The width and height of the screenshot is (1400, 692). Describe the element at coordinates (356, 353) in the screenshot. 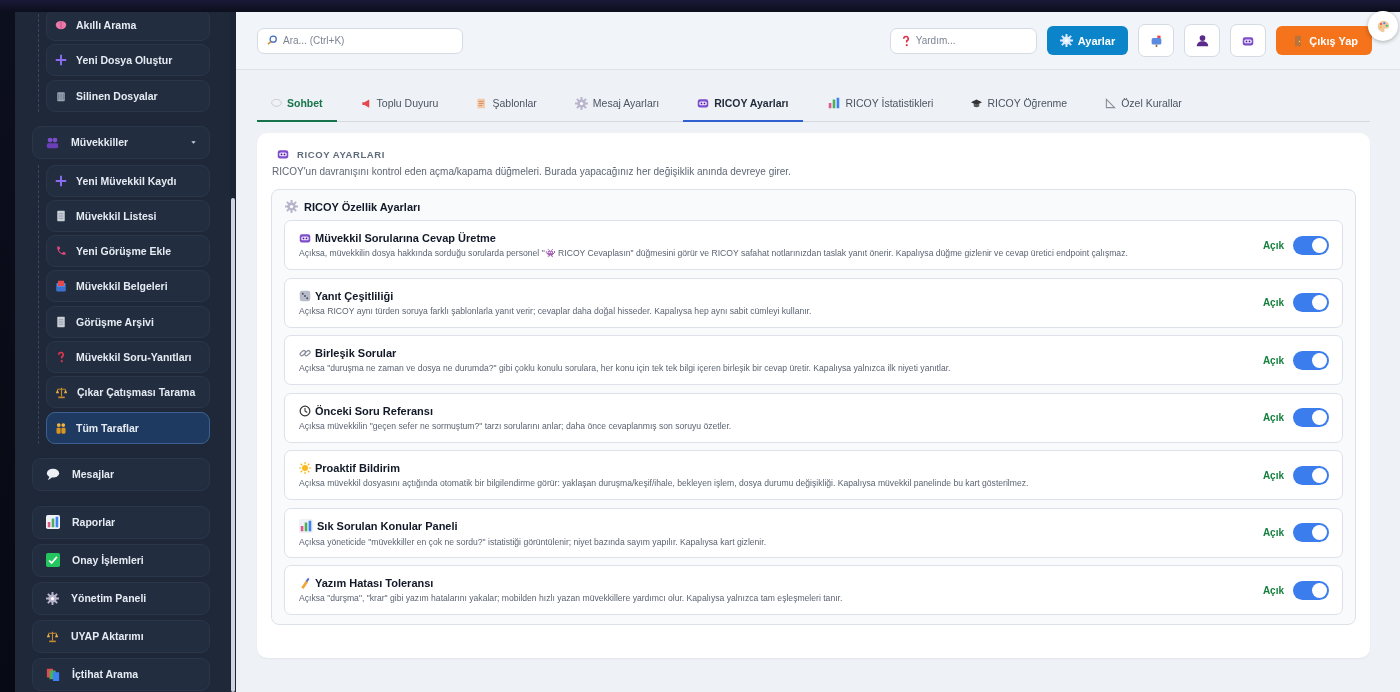

I see `setting-title: Birleşik Sorular` at that location.